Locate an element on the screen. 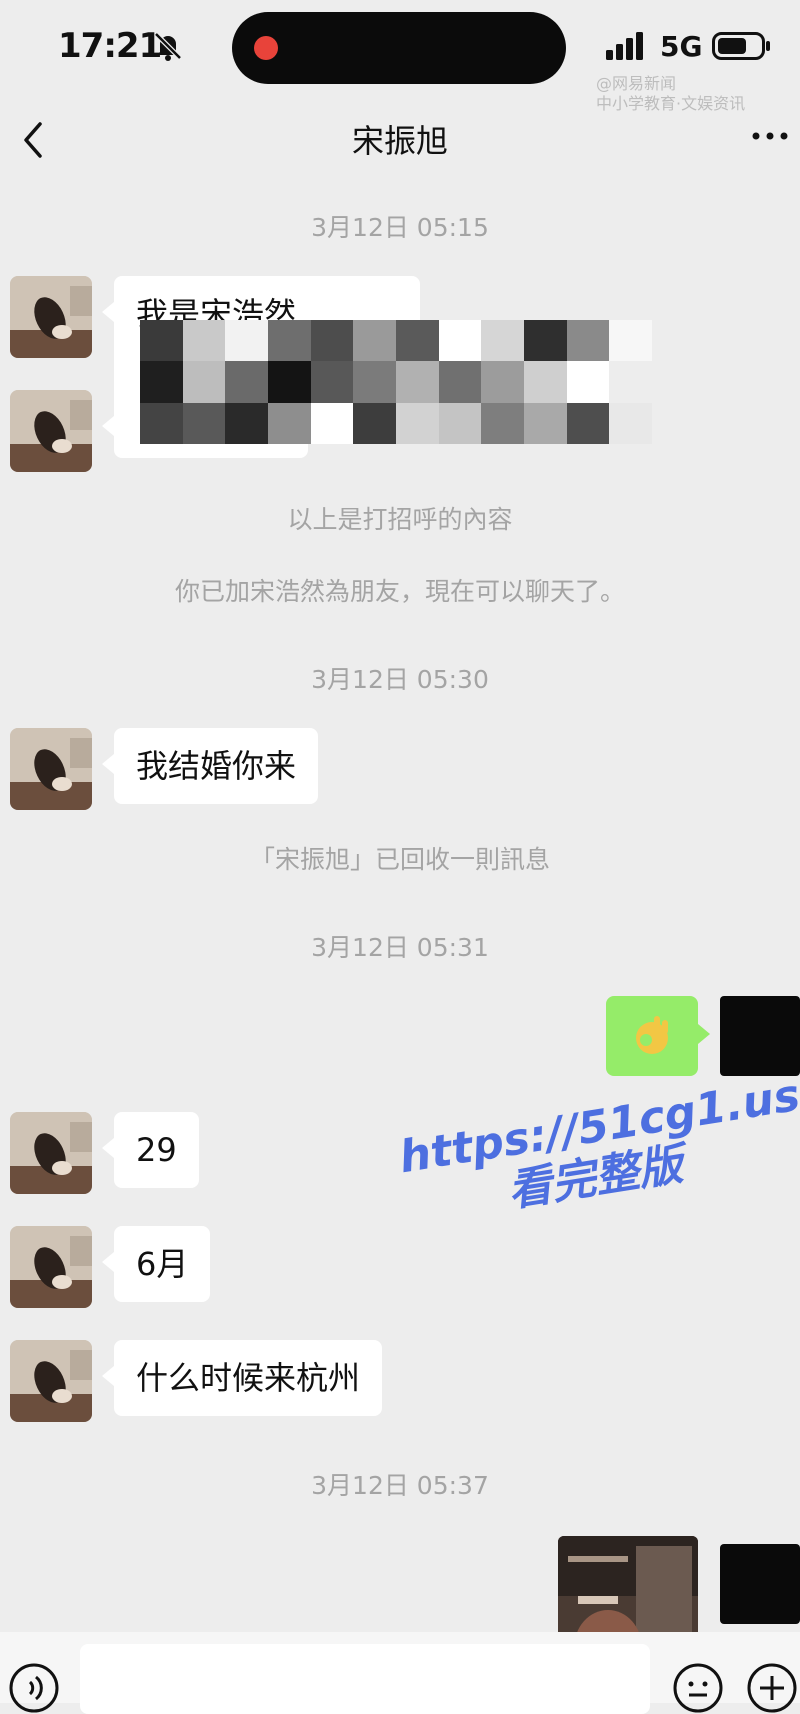 The width and height of the screenshot is (800, 1714). message-bubble: 6月 is located at coordinates (156, 1264).